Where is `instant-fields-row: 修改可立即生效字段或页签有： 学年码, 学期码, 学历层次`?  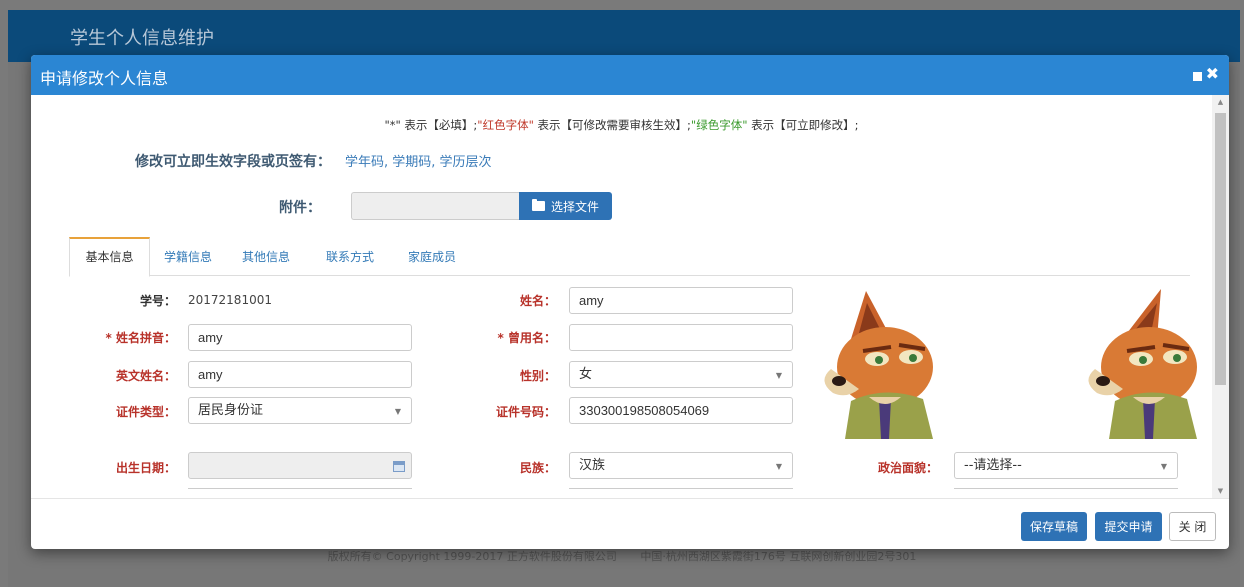
instant-fields-row: 修改可立即生效字段或页签有： 学年码, 学期码, 学历层次 is located at coordinates (313, 161).